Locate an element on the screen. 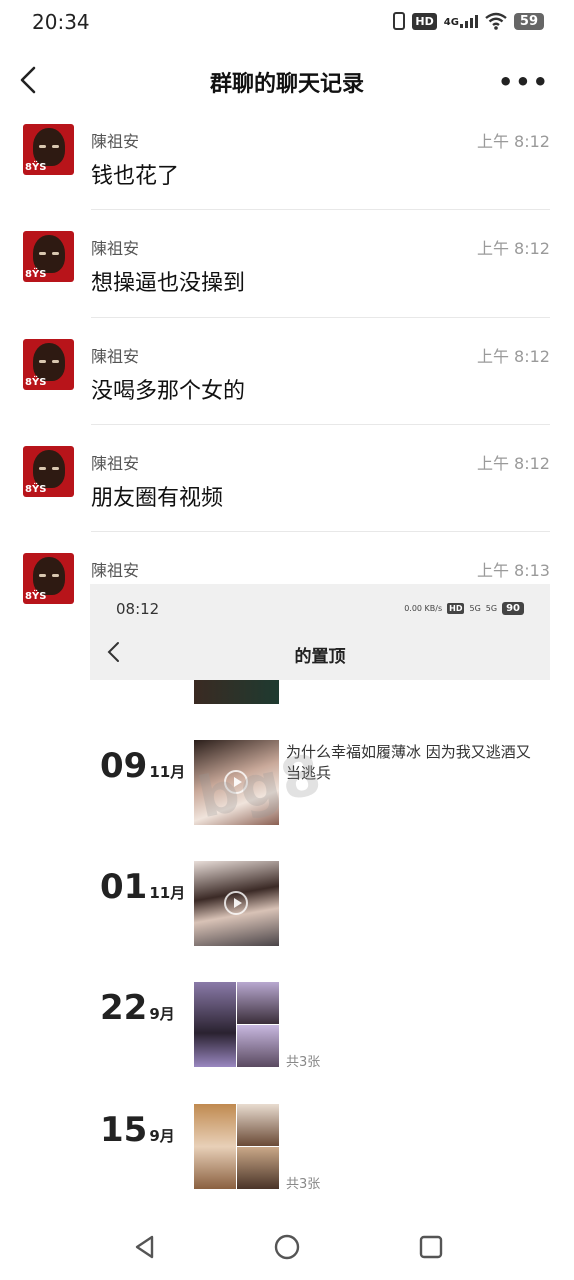 The width and height of the screenshot is (574, 1280). chat-message: 8ŸS 陳祖安 上午 8:12 钱也花了 is located at coordinates (287, 167).